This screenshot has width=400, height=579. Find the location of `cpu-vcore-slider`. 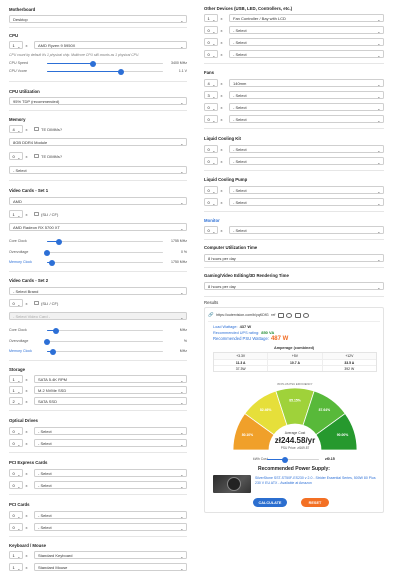

cpu-vcore-slider is located at coordinates (105, 71).